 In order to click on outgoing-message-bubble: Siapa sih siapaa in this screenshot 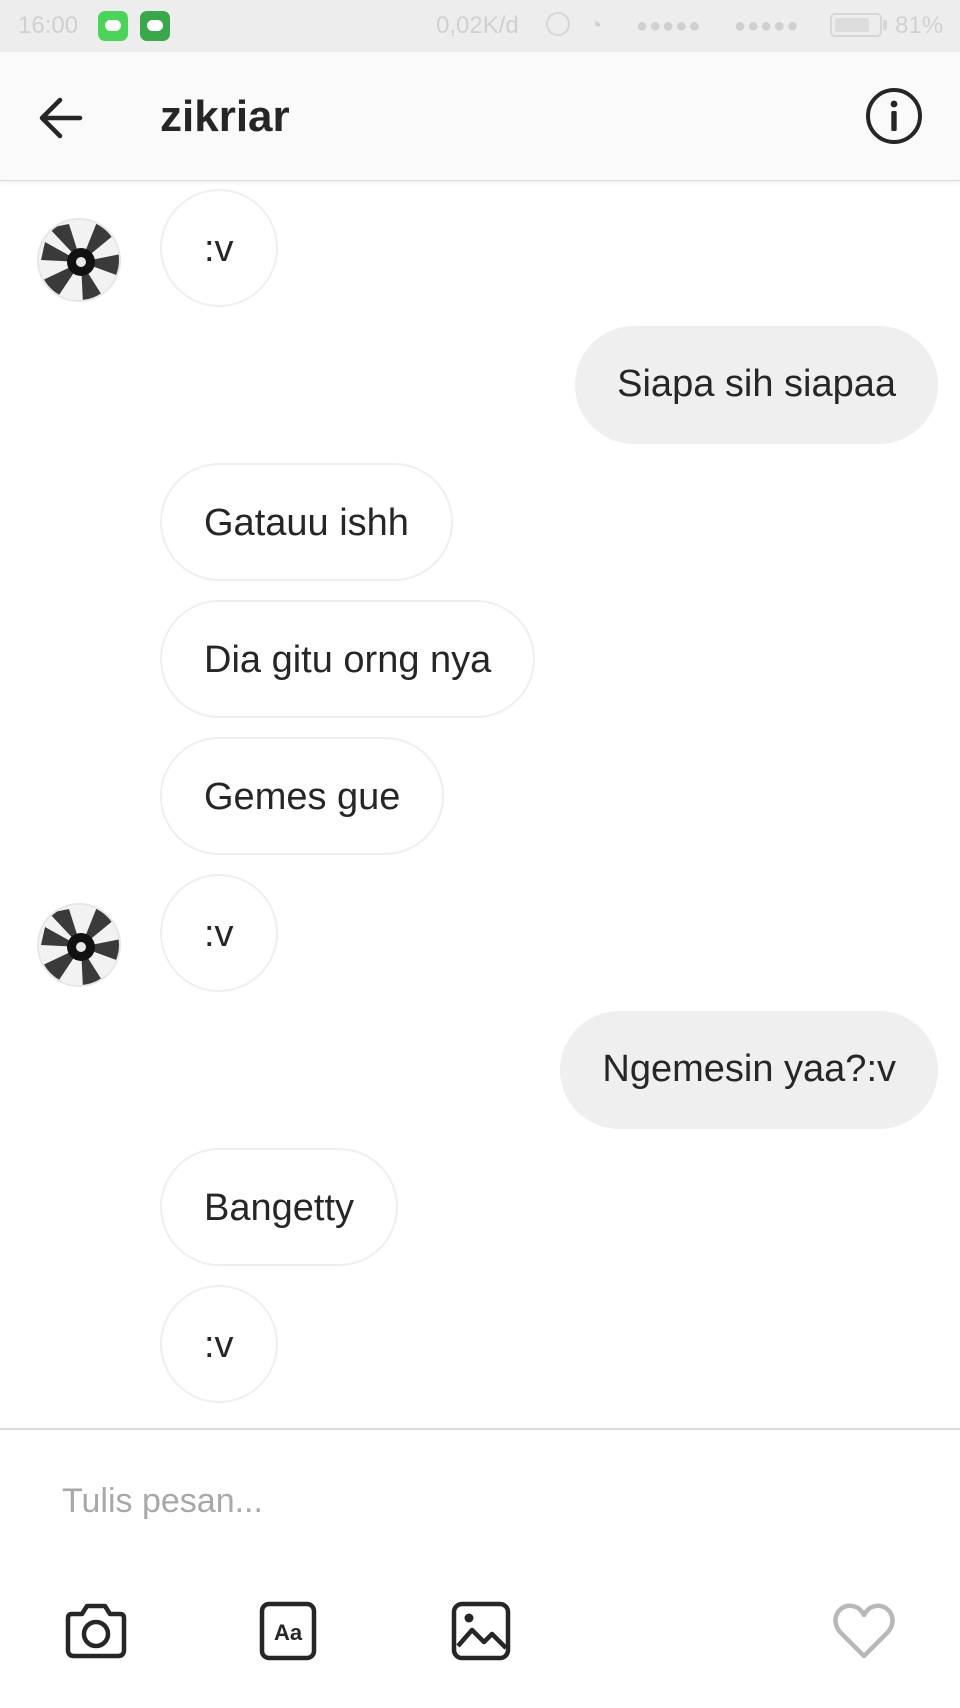, I will do `click(756, 385)`.